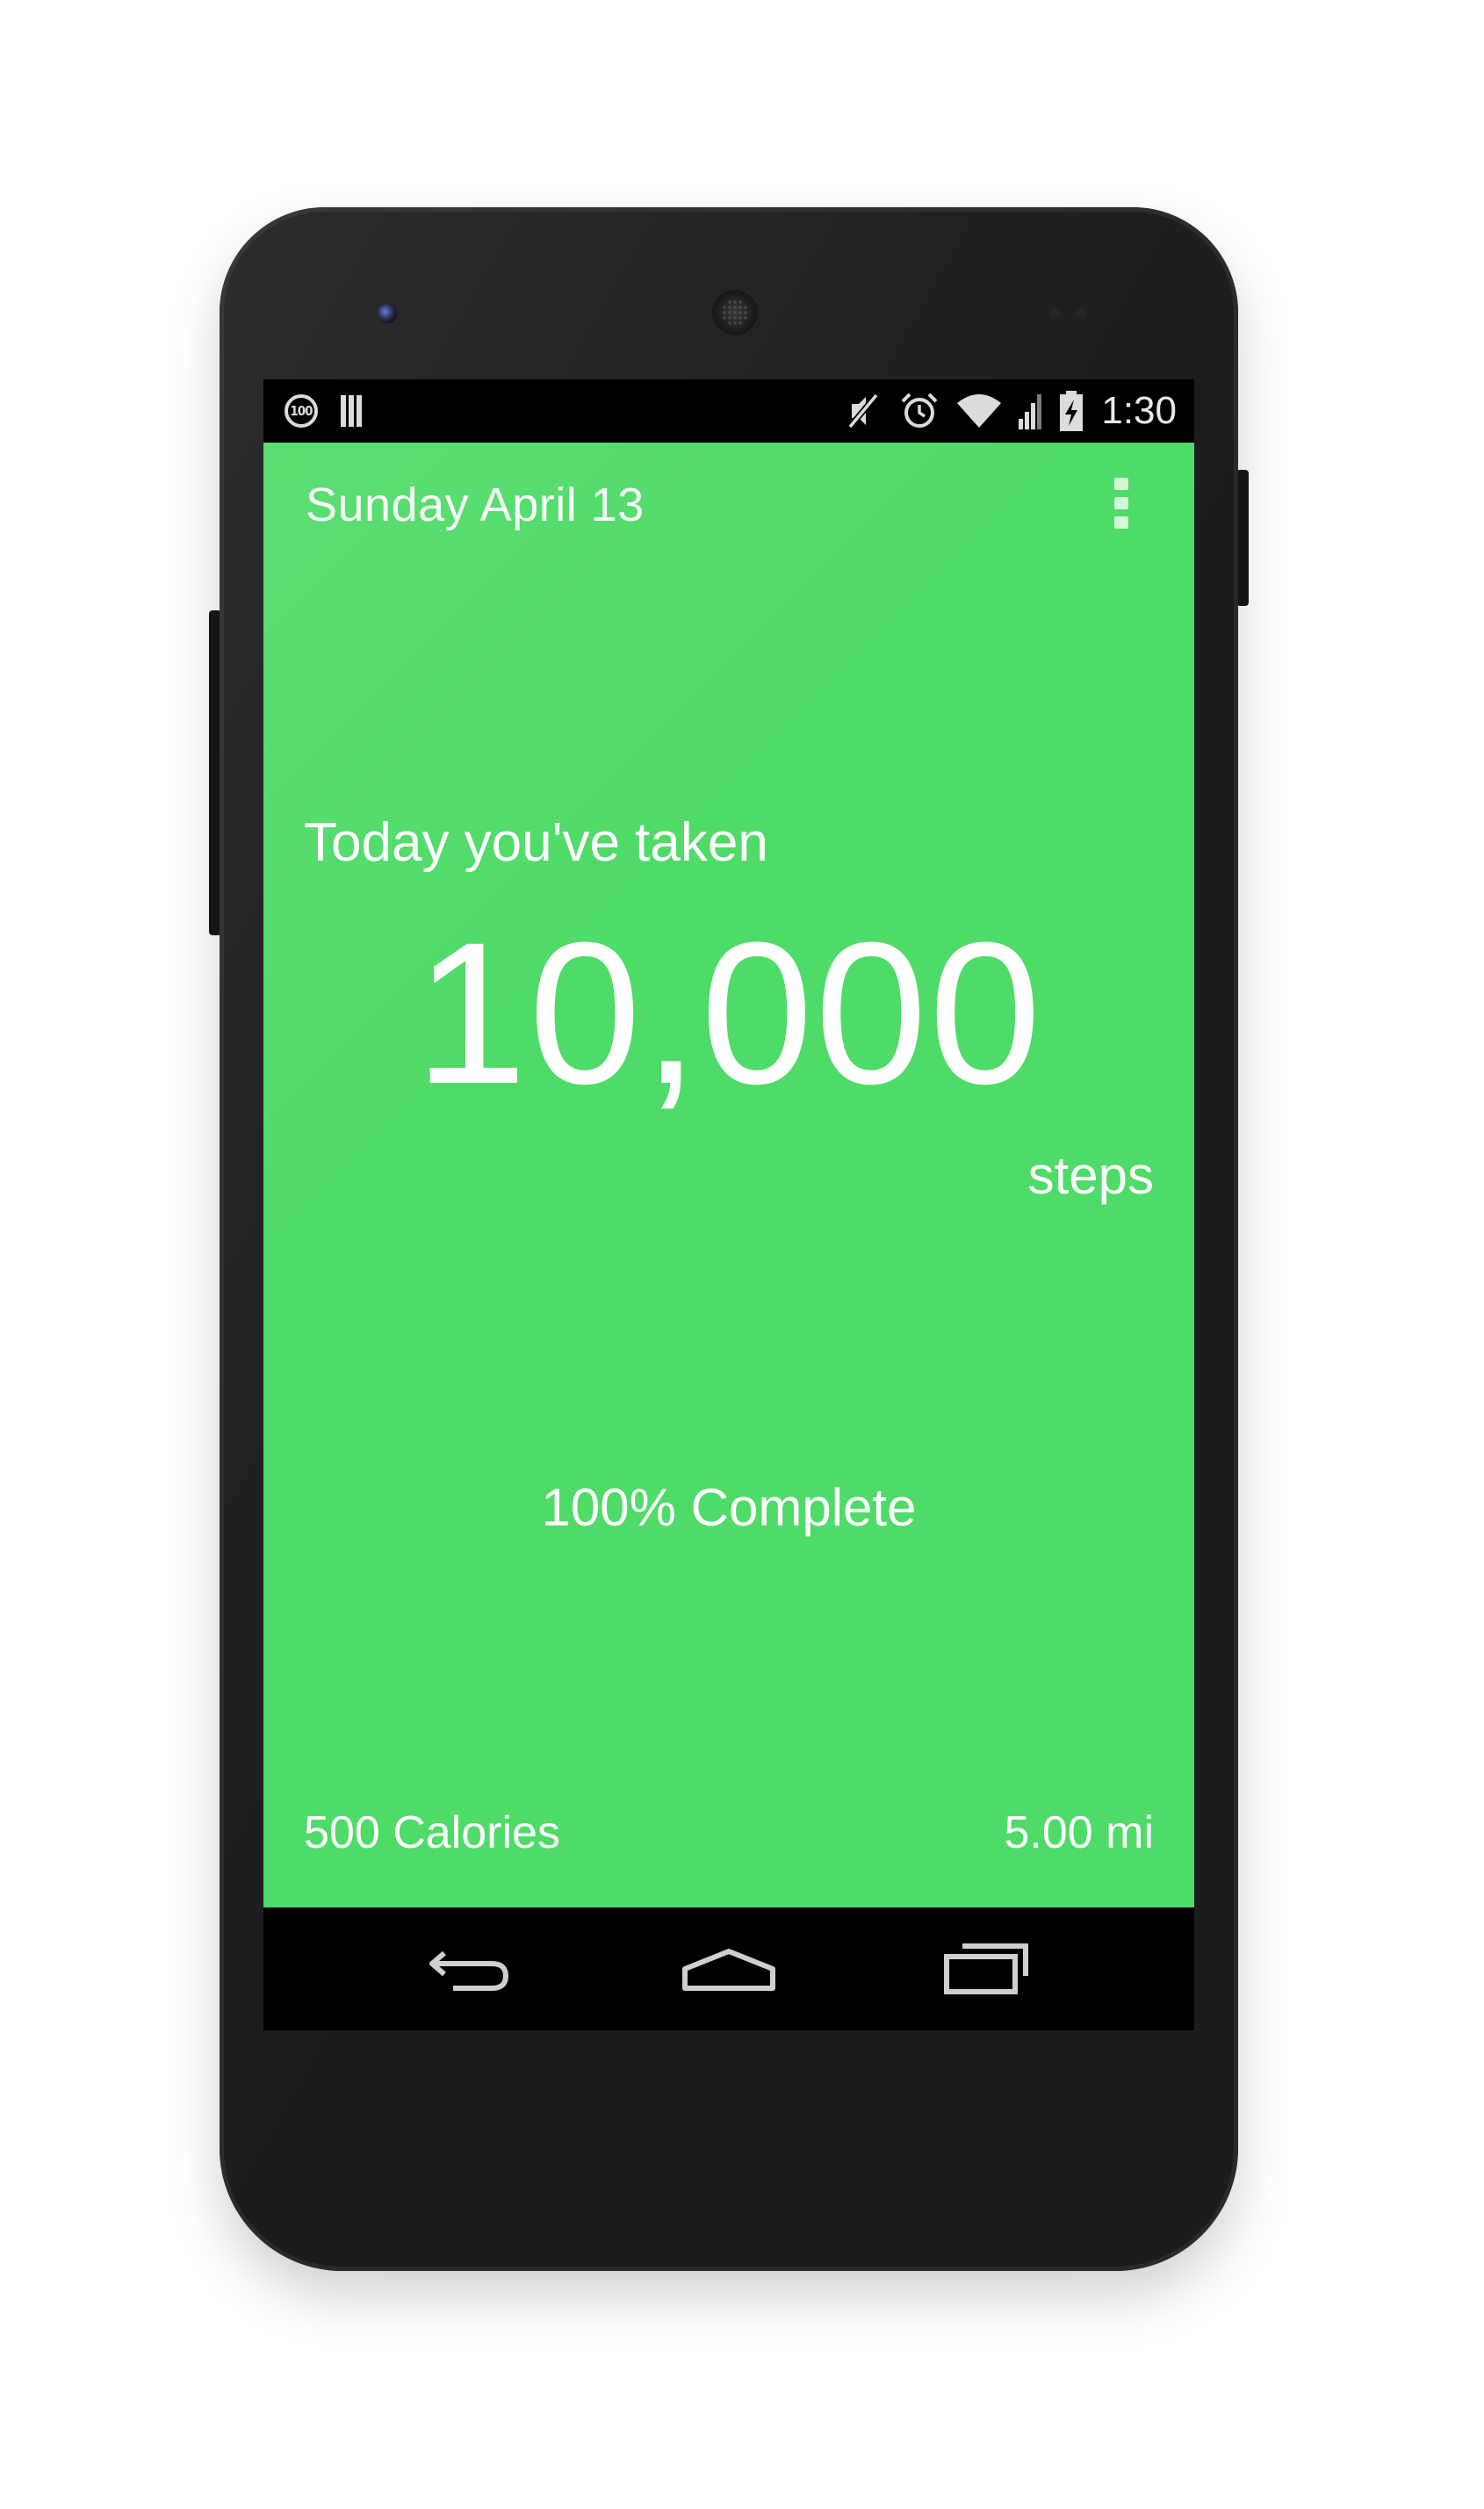  What do you see at coordinates (1054, 312) in the screenshot?
I see `proximity-sensor` at bounding box center [1054, 312].